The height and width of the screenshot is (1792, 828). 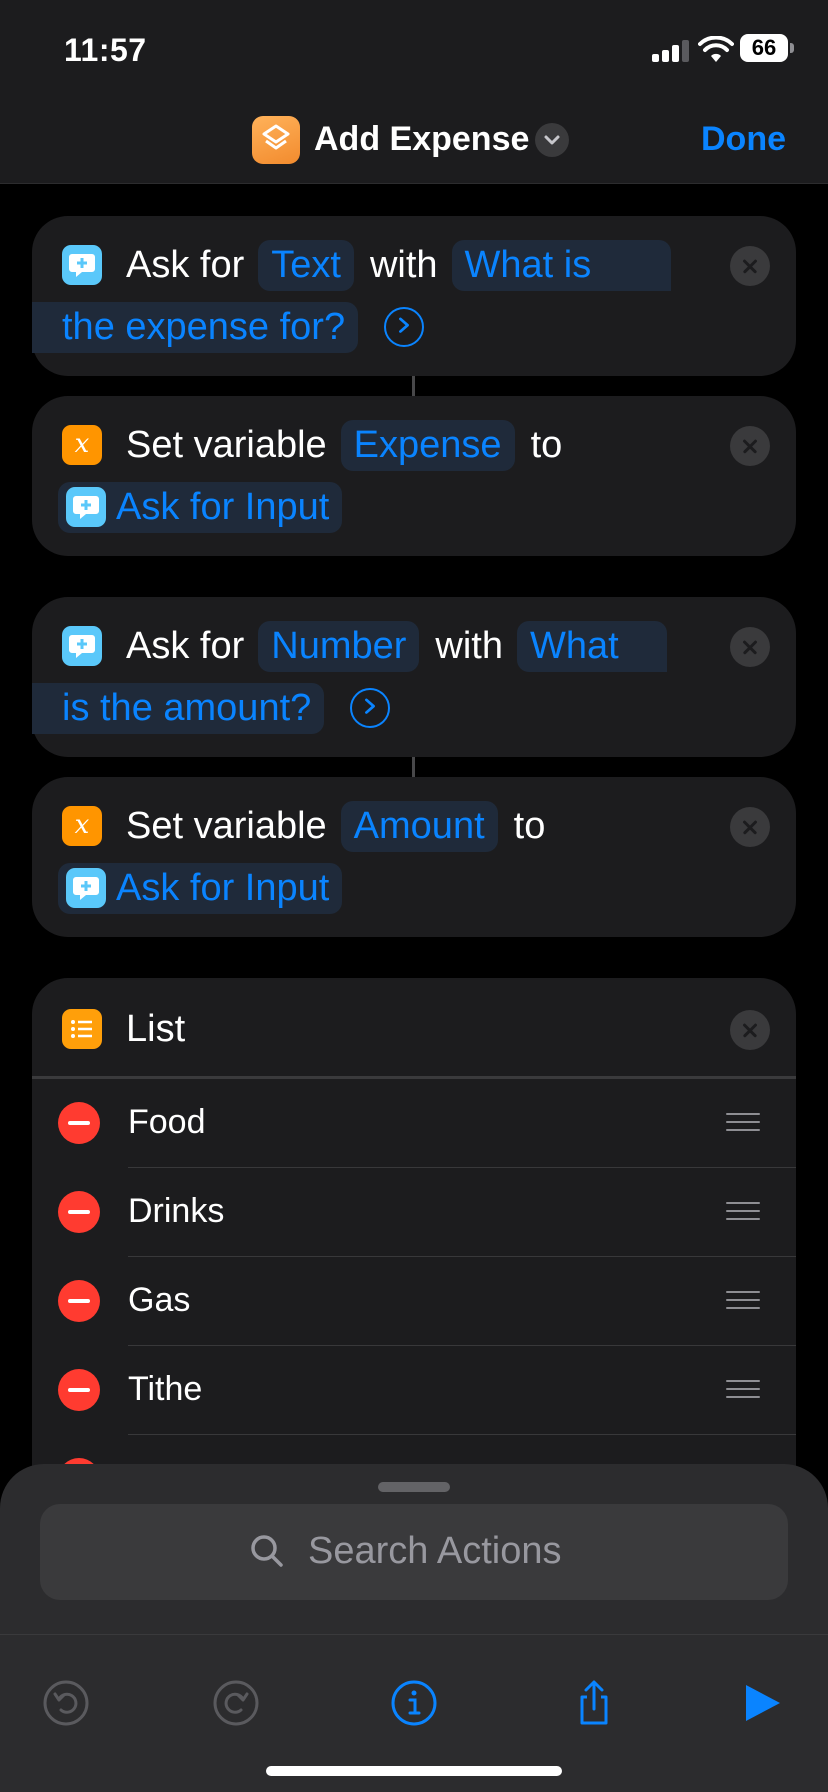 What do you see at coordinates (414, 476) in the screenshot?
I see `action-set-variable-expense: x Set variable Expense to Ask for Input` at bounding box center [414, 476].